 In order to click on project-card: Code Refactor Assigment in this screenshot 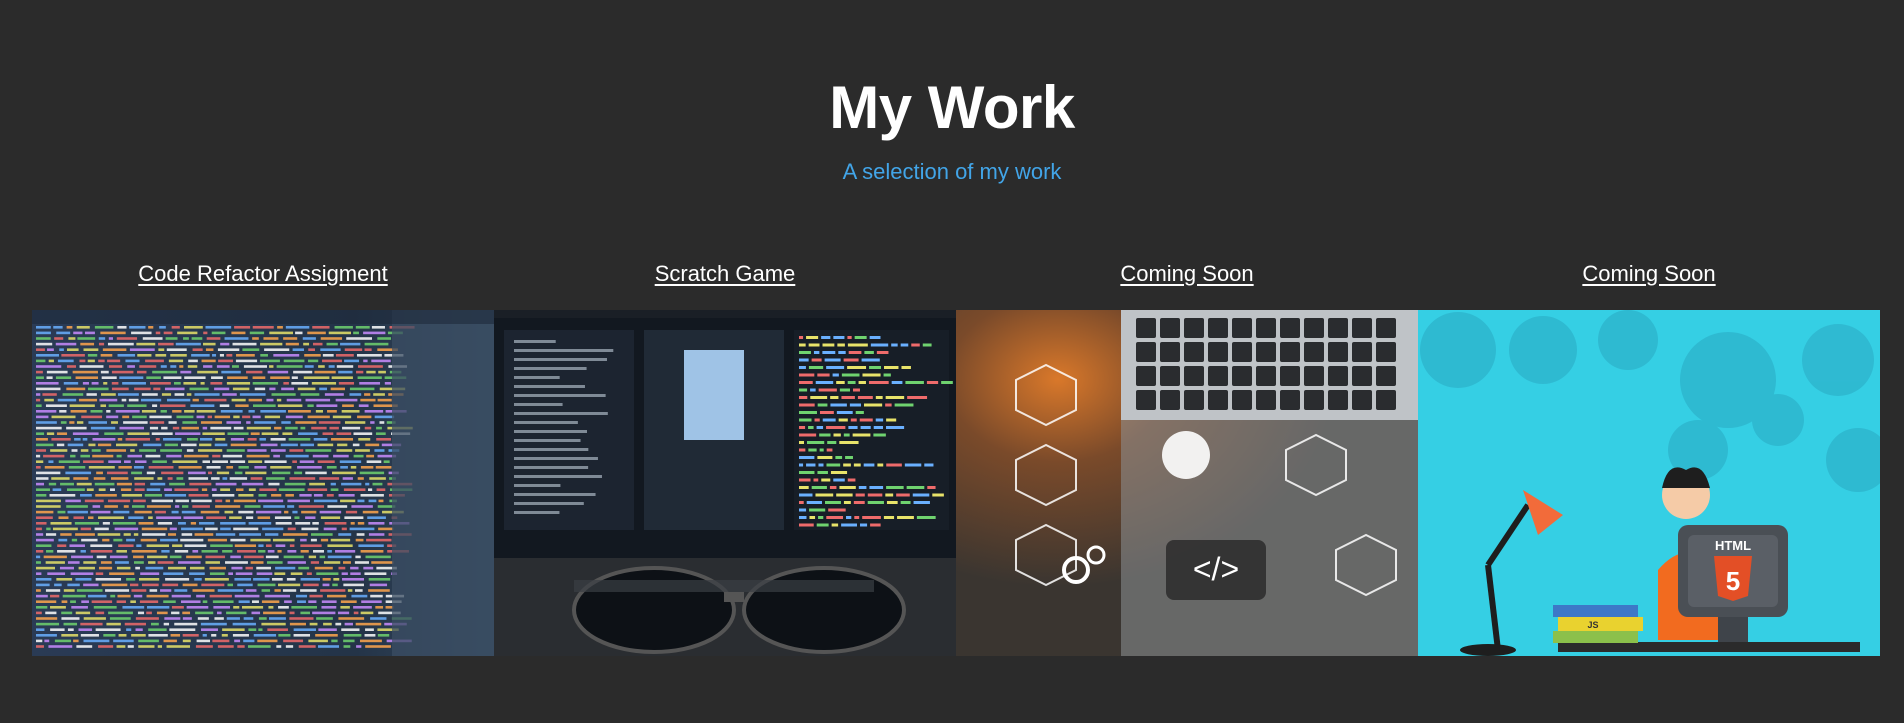, I will do `click(263, 456)`.